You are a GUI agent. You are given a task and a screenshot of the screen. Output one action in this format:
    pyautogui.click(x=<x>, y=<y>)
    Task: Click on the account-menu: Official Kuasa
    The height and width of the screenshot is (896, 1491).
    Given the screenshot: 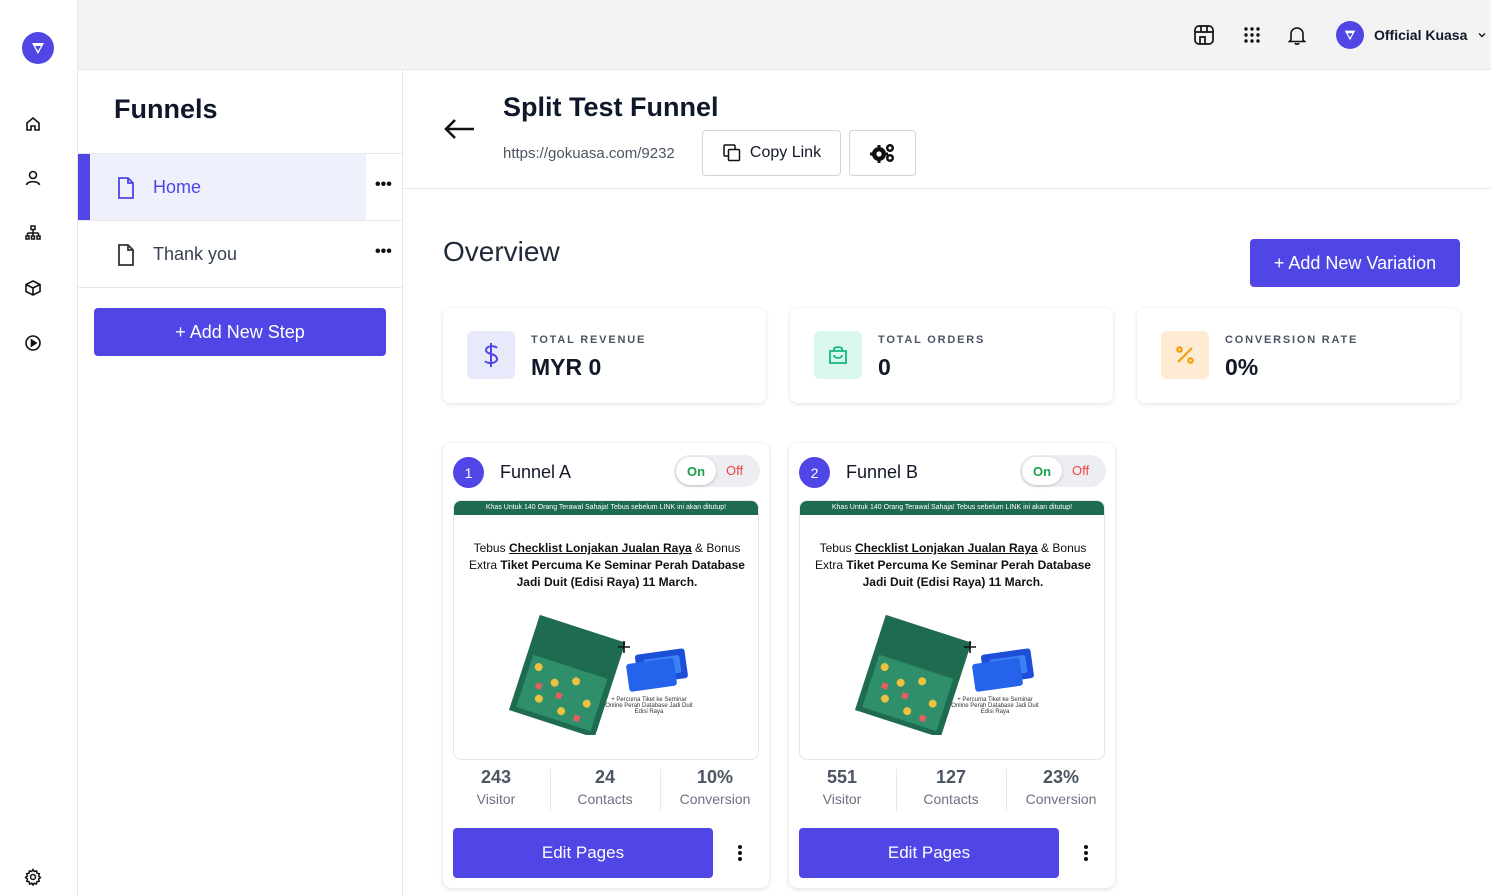 What is the action you would take?
    pyautogui.click(x=1411, y=35)
    